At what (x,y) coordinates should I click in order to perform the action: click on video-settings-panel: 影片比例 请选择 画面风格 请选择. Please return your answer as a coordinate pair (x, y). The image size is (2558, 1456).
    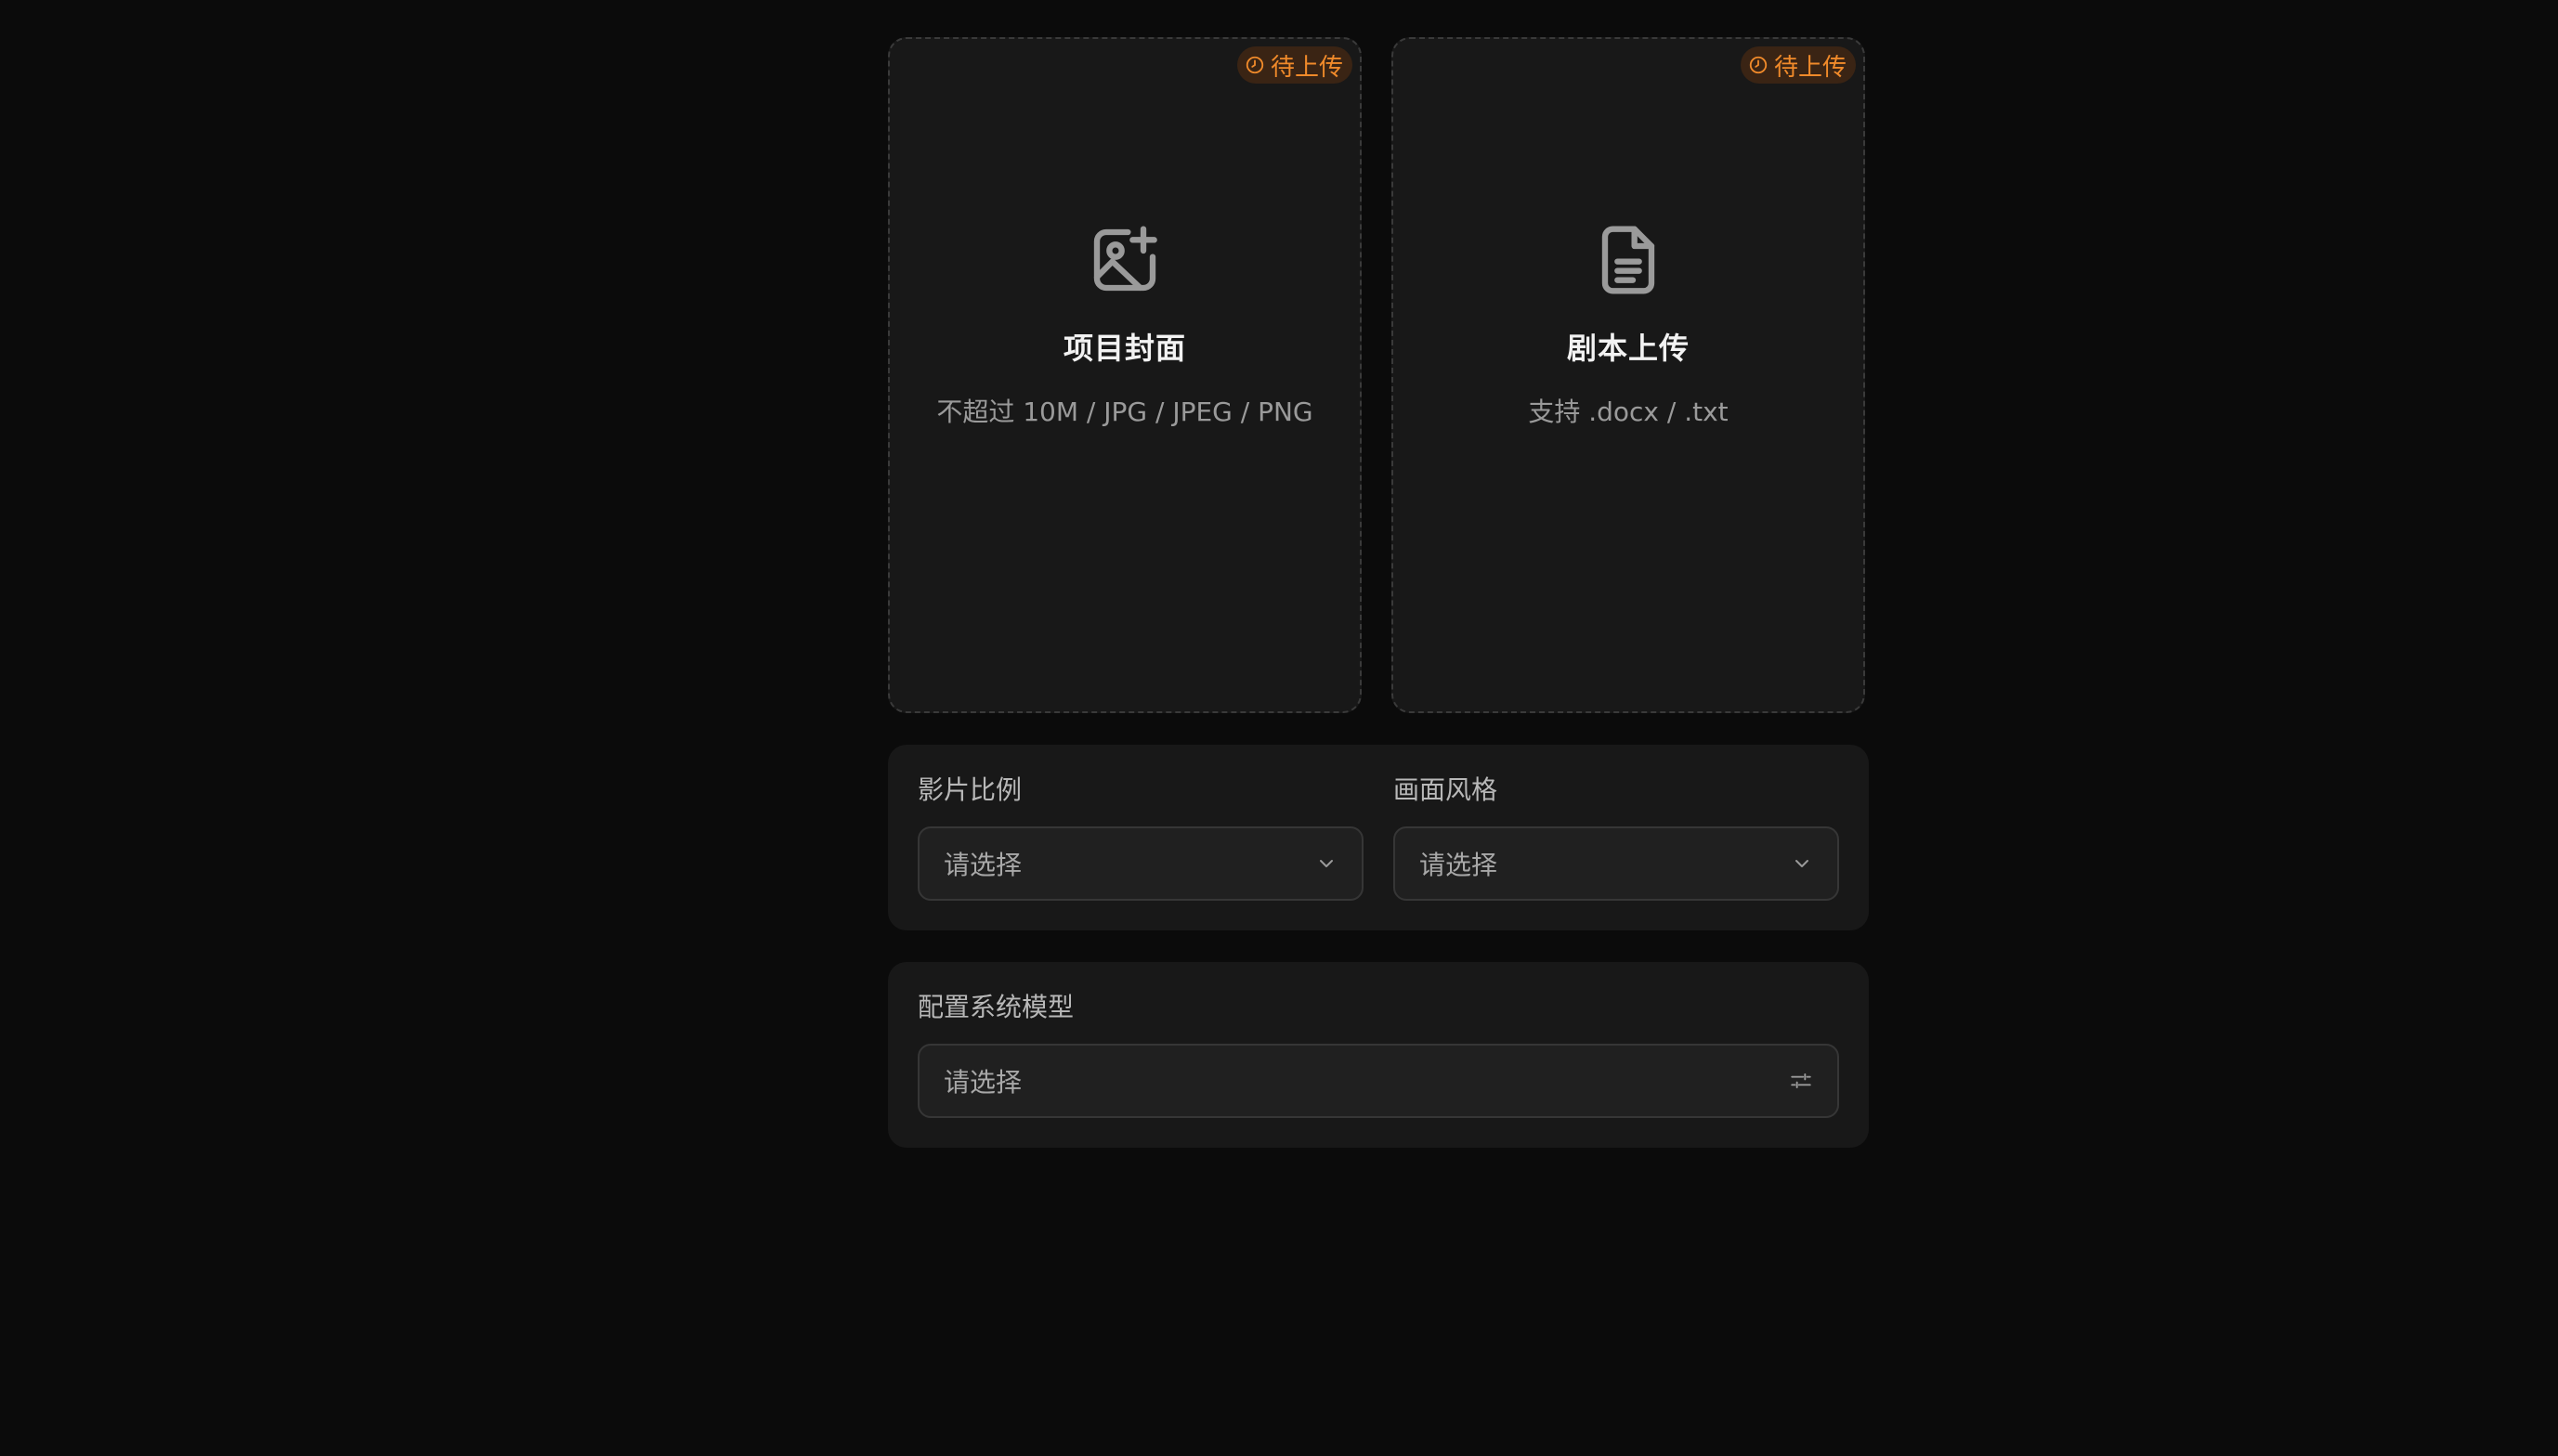
    Looking at the image, I should click on (1378, 837).